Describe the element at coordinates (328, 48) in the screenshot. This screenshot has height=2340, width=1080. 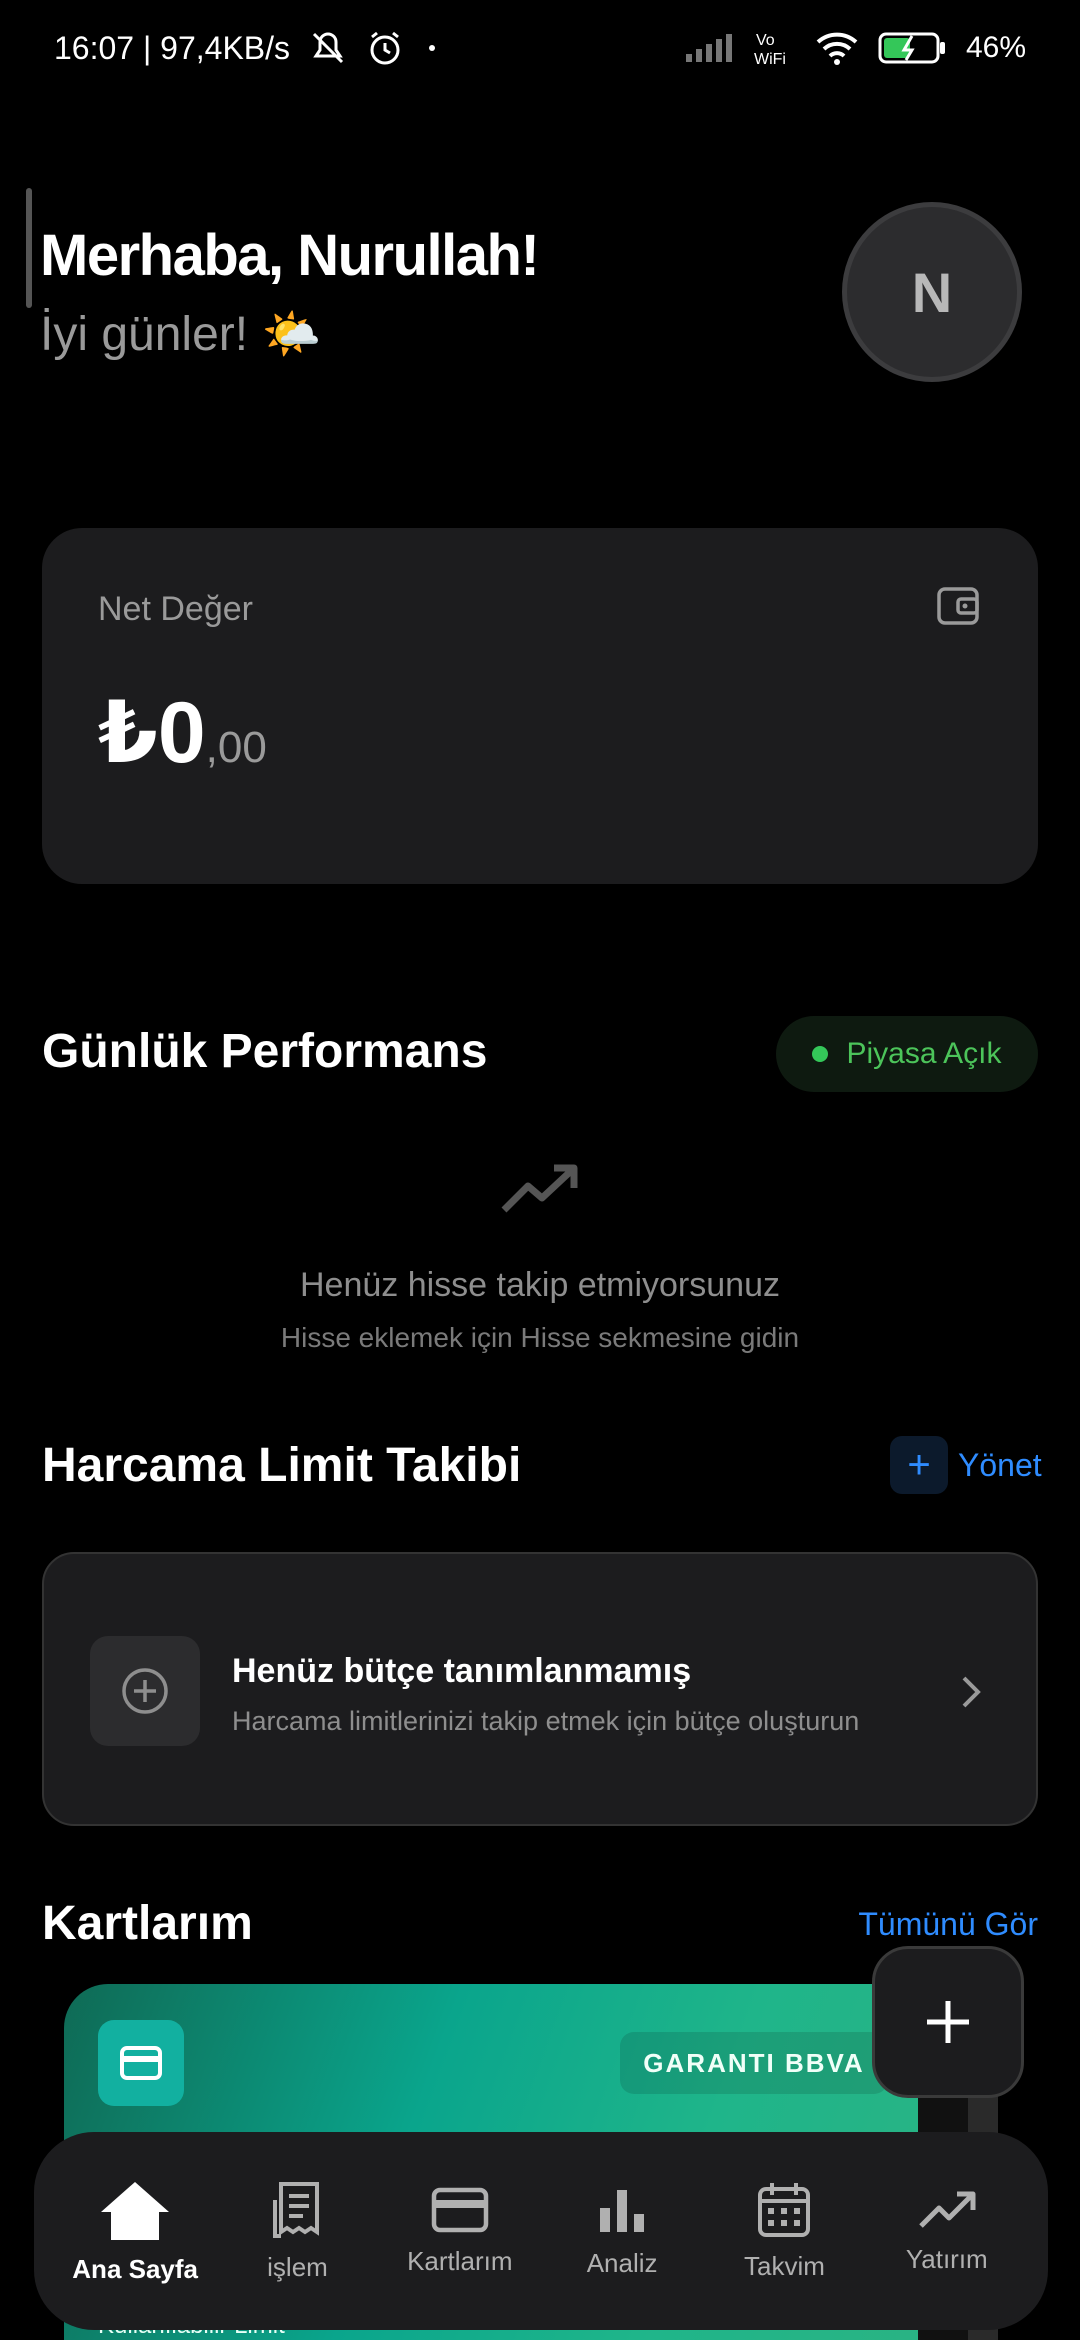
I see `mute-icon` at that location.